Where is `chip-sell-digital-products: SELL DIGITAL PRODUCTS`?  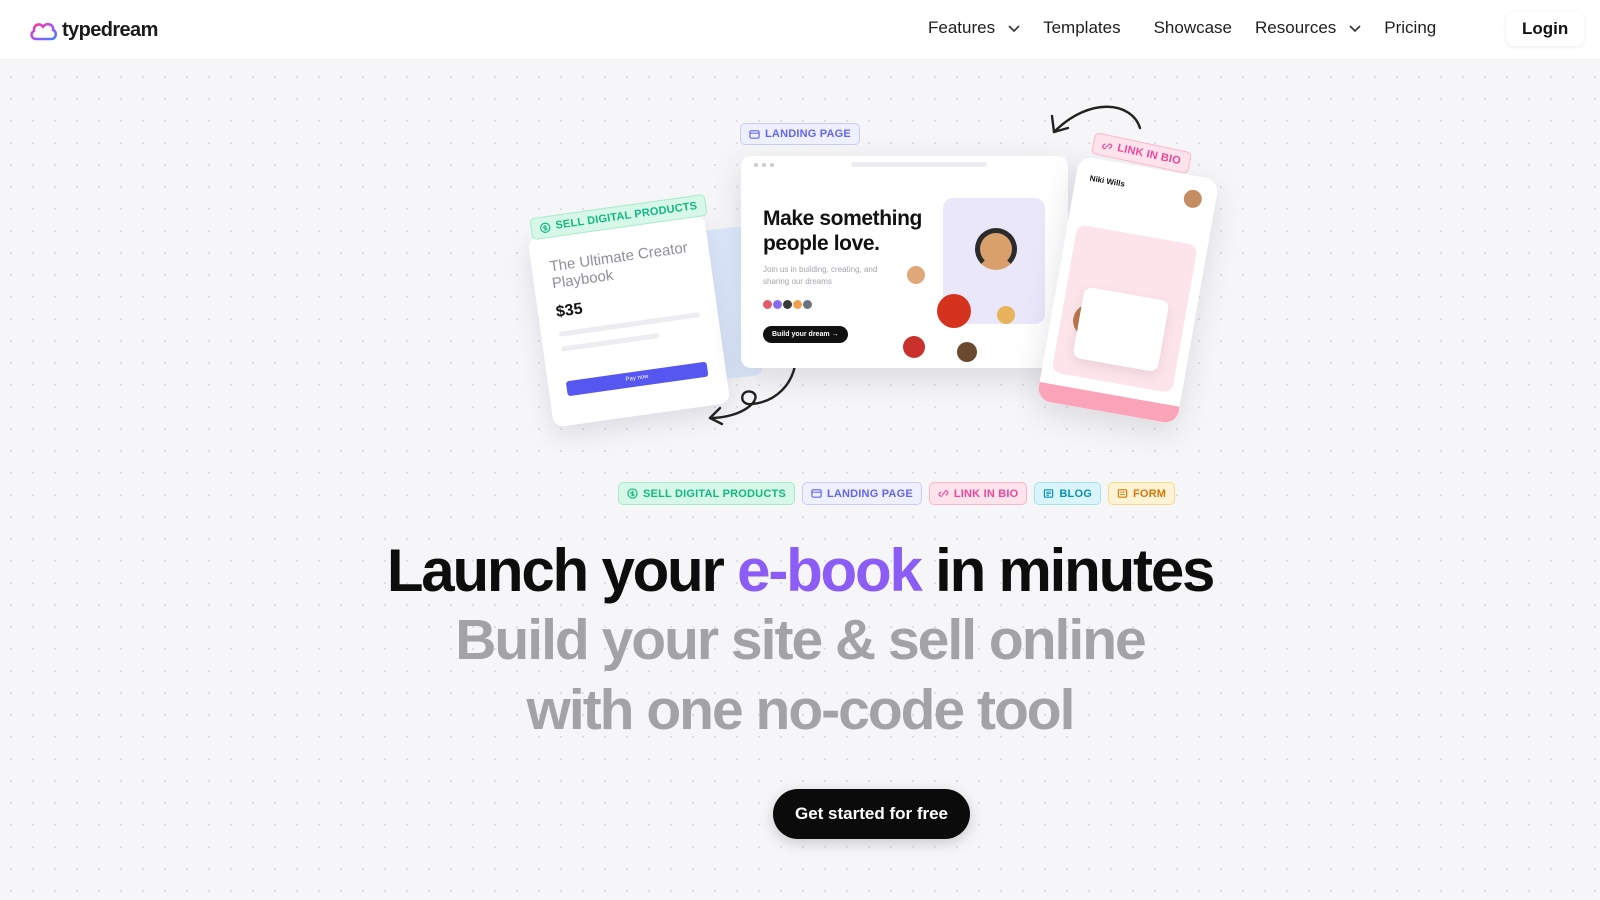
chip-sell-digital-products: SELL DIGITAL PRODUCTS is located at coordinates (706, 493).